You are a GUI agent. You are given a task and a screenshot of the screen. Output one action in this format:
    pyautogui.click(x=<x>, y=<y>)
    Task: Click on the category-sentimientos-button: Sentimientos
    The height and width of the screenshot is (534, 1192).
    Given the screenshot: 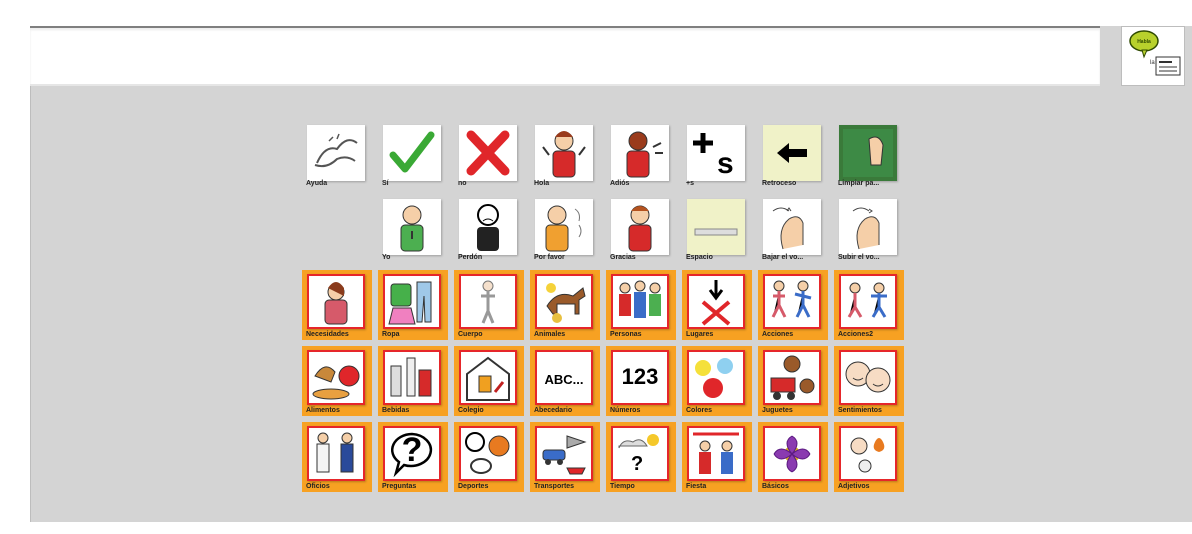 What is the action you would take?
    pyautogui.click(x=869, y=381)
    